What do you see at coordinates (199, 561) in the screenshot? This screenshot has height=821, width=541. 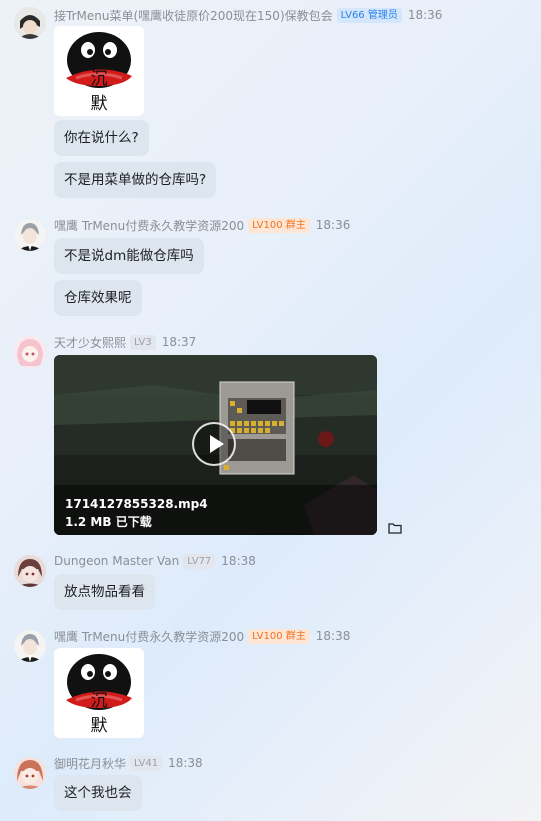 I see `level-badge: LV77` at bounding box center [199, 561].